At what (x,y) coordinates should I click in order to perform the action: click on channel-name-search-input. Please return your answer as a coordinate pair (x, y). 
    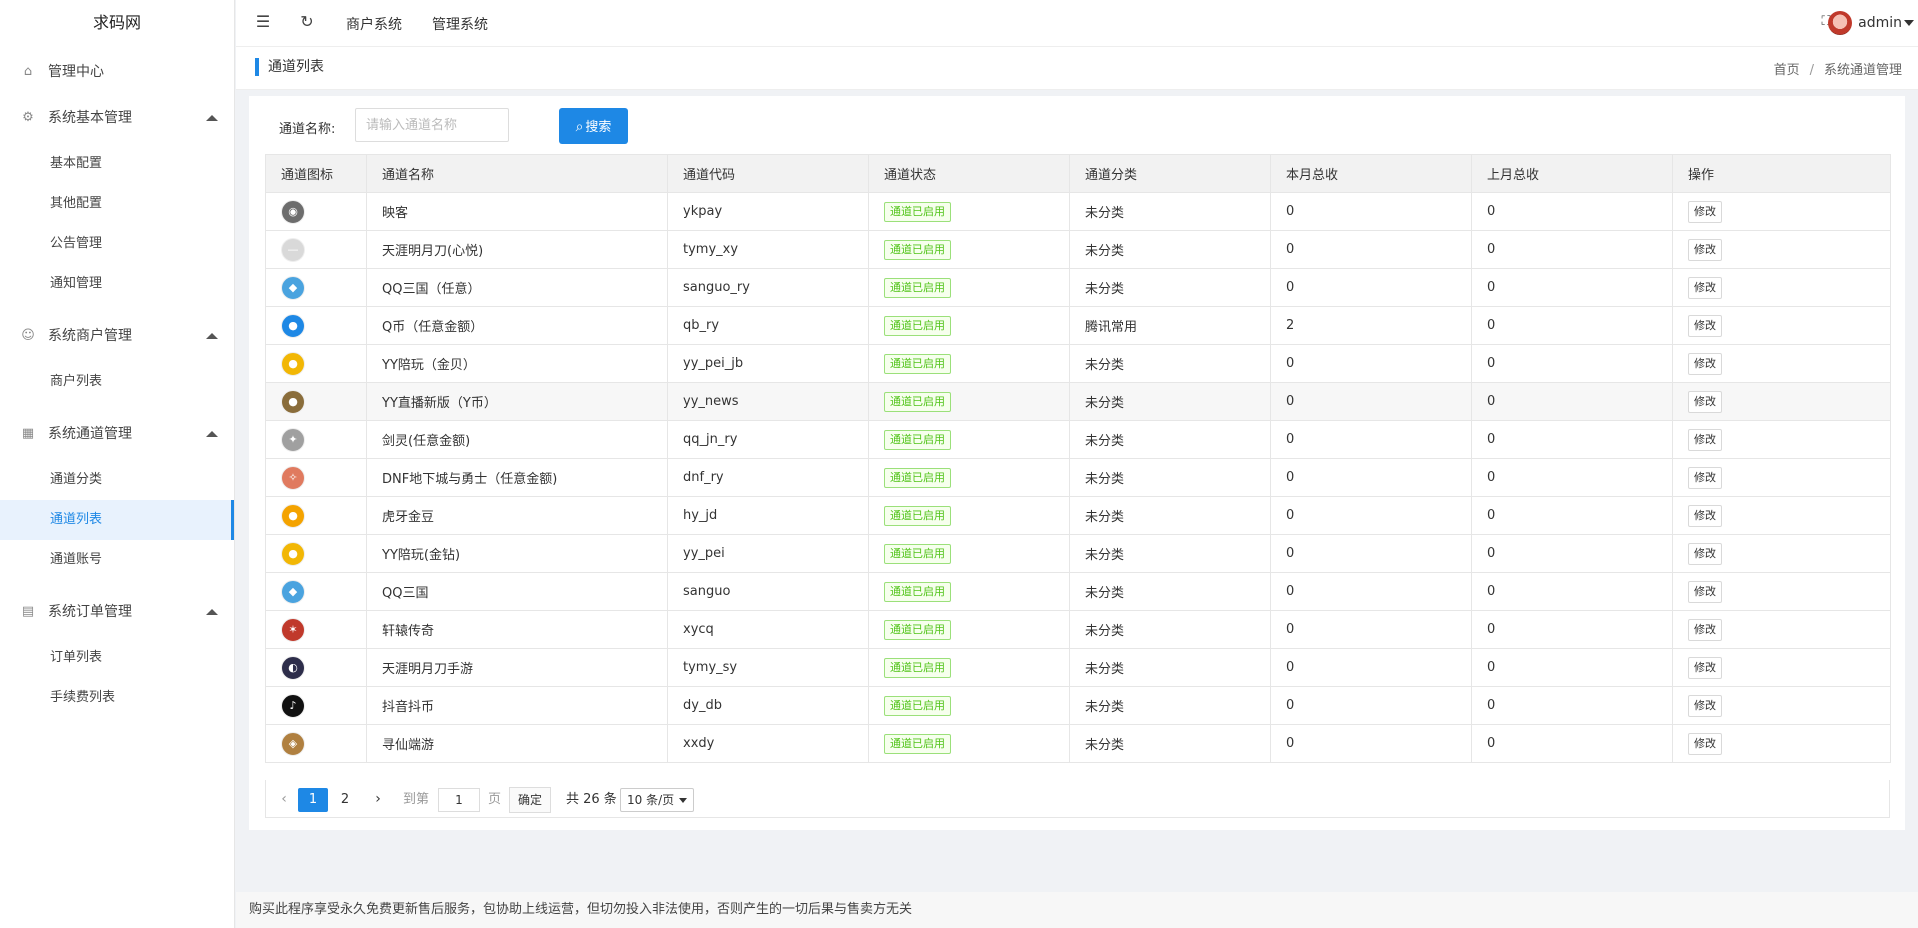
    Looking at the image, I should click on (432, 125).